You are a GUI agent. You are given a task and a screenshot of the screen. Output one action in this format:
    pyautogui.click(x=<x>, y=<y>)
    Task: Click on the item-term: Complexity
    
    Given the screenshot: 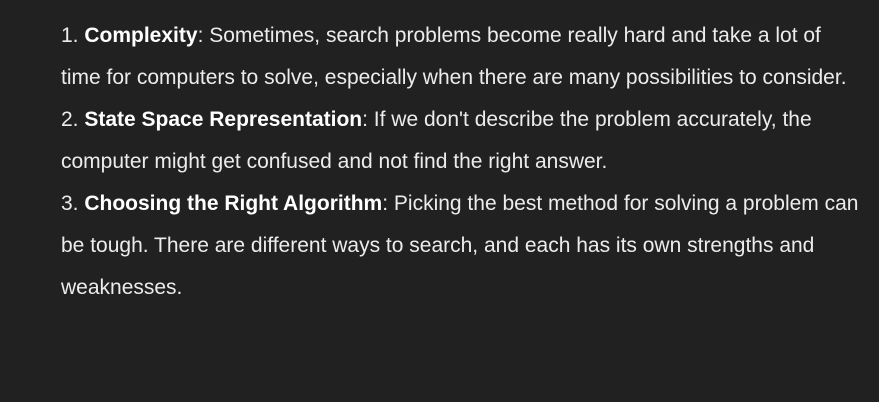 What is the action you would take?
    pyautogui.click(x=141, y=35)
    